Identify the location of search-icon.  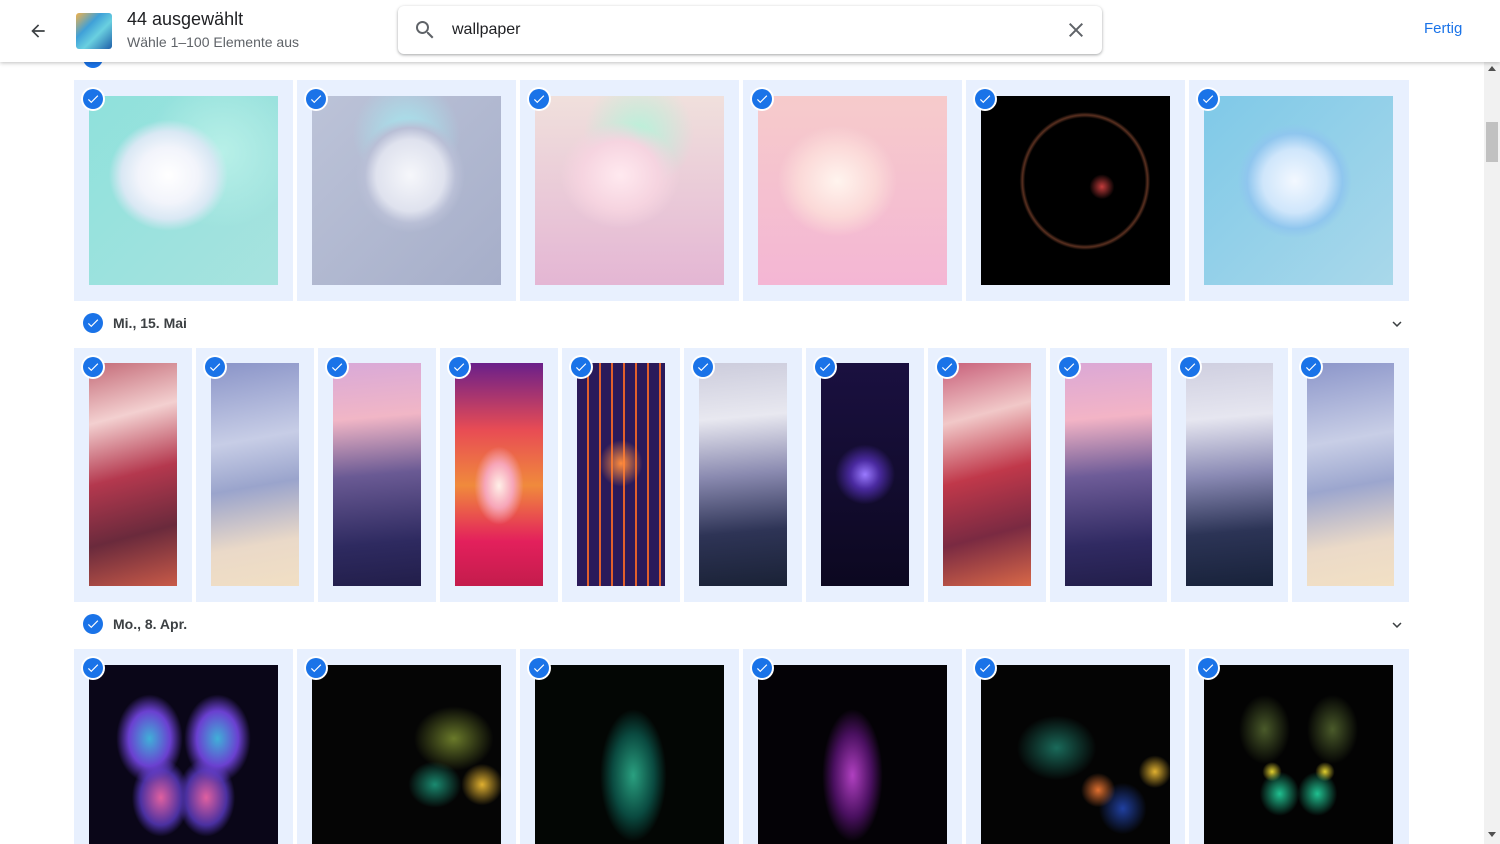
(425, 30).